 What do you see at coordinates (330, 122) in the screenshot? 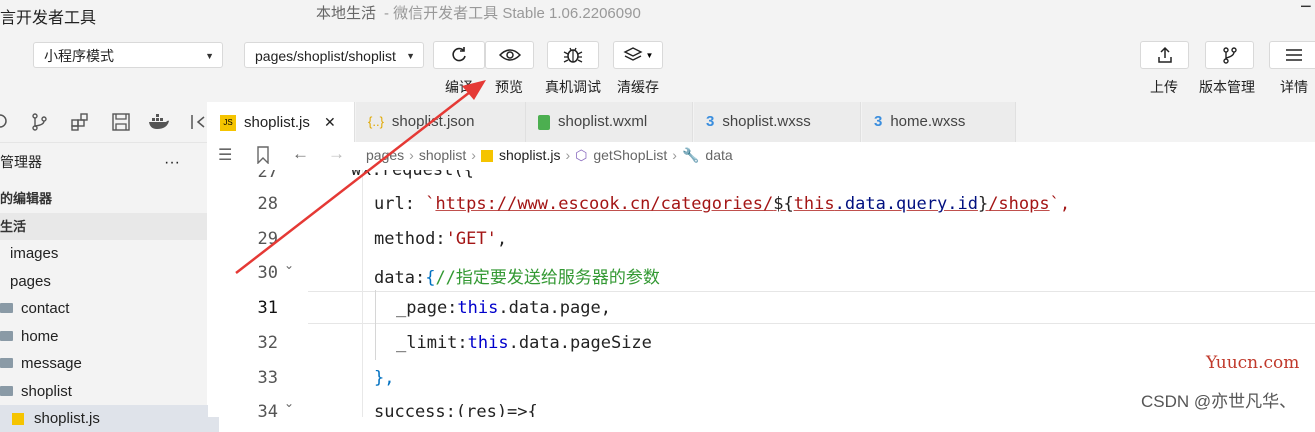
I see `close-icon: ✕` at bounding box center [330, 122].